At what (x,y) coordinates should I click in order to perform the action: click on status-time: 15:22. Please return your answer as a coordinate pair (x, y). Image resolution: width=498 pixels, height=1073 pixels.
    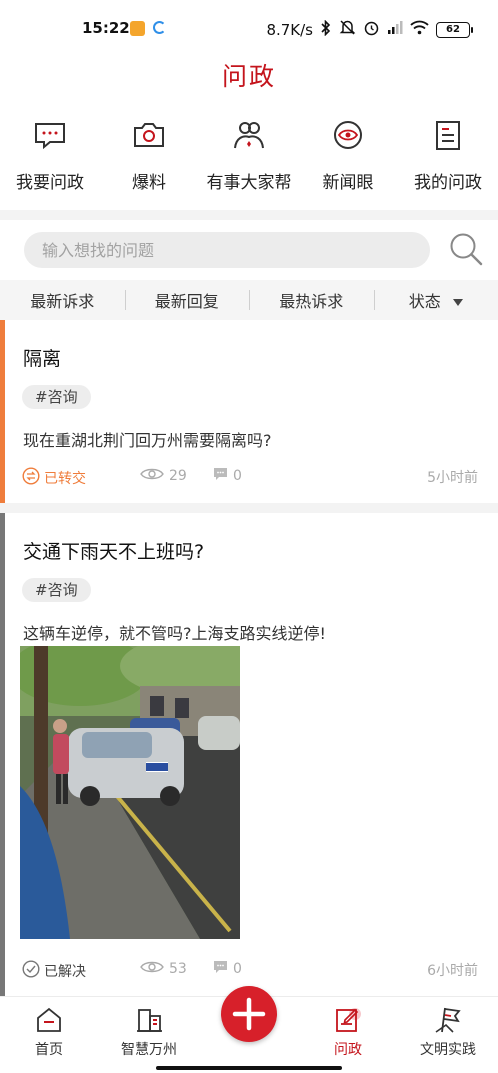
    Looking at the image, I should click on (106, 28).